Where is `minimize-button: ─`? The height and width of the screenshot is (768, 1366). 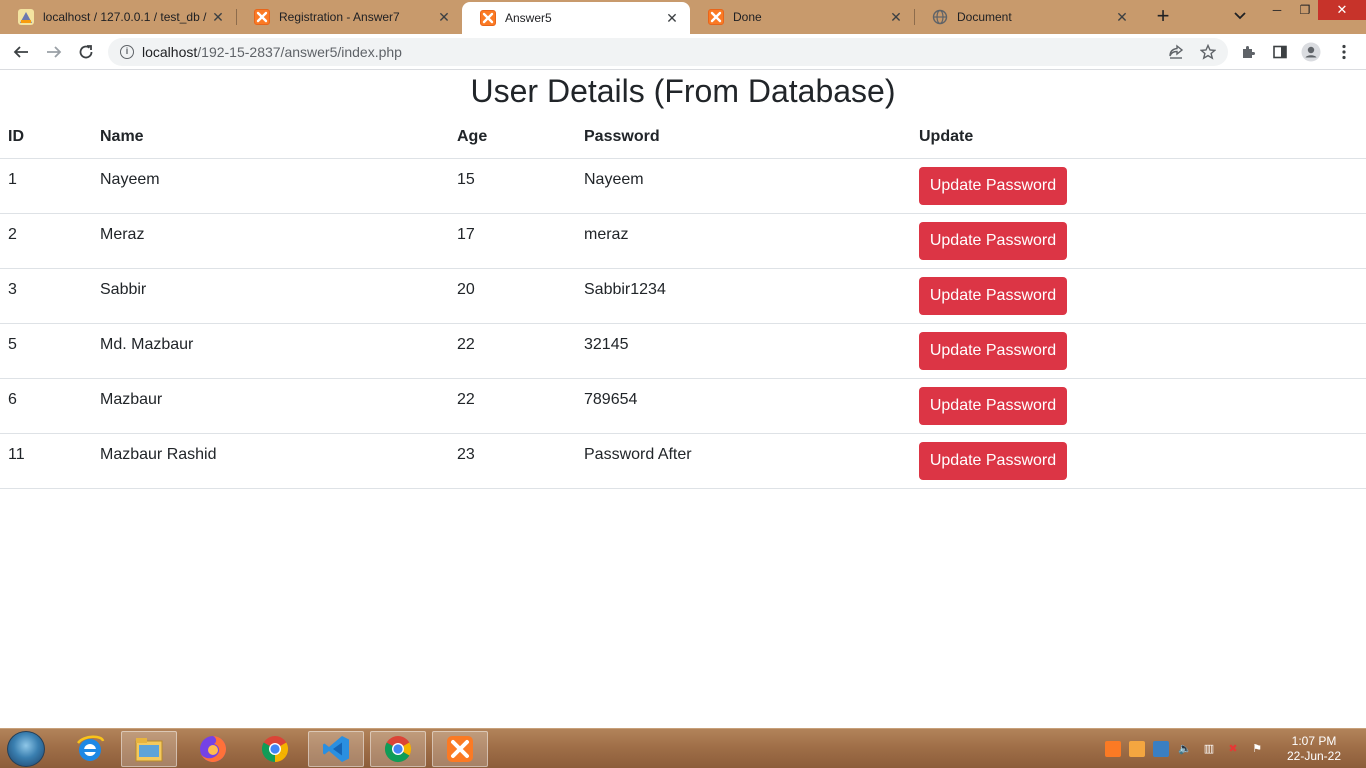
minimize-button: ─ is located at coordinates (1277, 11).